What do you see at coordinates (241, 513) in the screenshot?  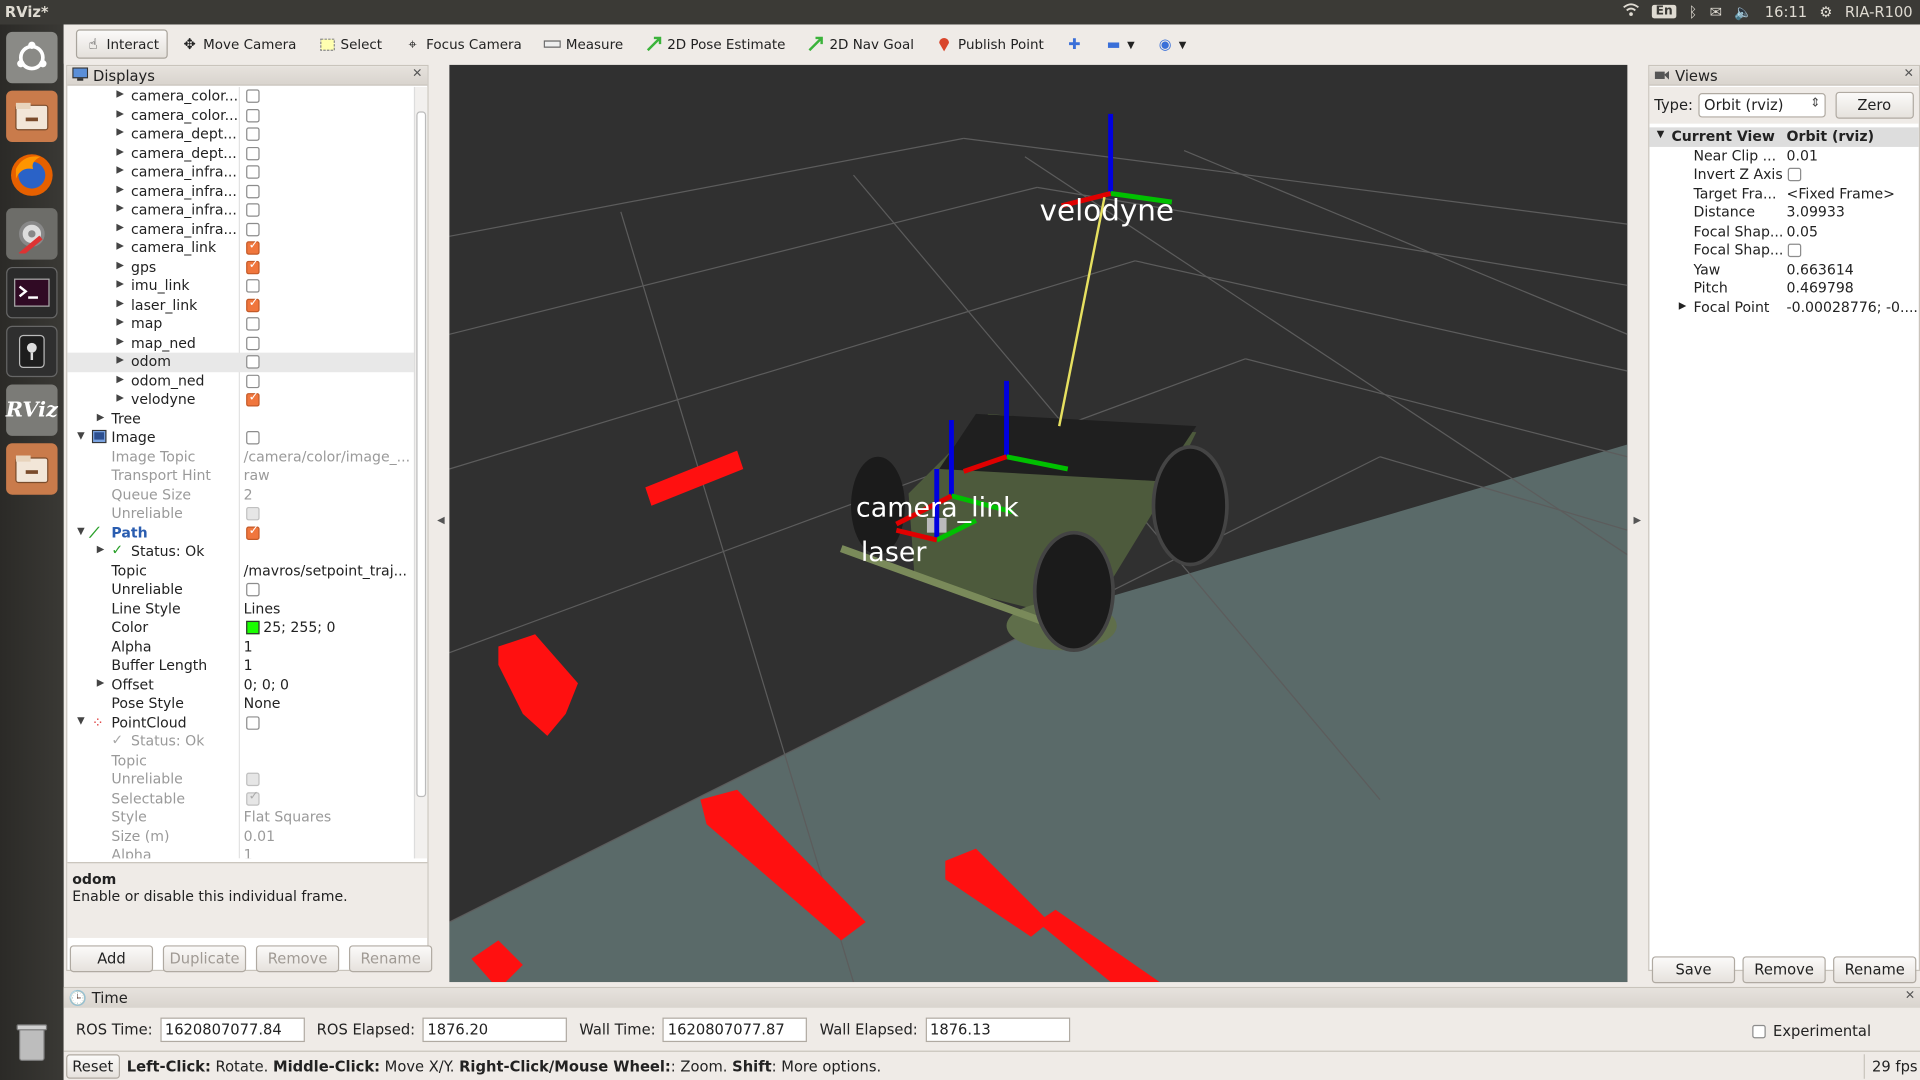 I see `property-row: Unreliable` at bounding box center [241, 513].